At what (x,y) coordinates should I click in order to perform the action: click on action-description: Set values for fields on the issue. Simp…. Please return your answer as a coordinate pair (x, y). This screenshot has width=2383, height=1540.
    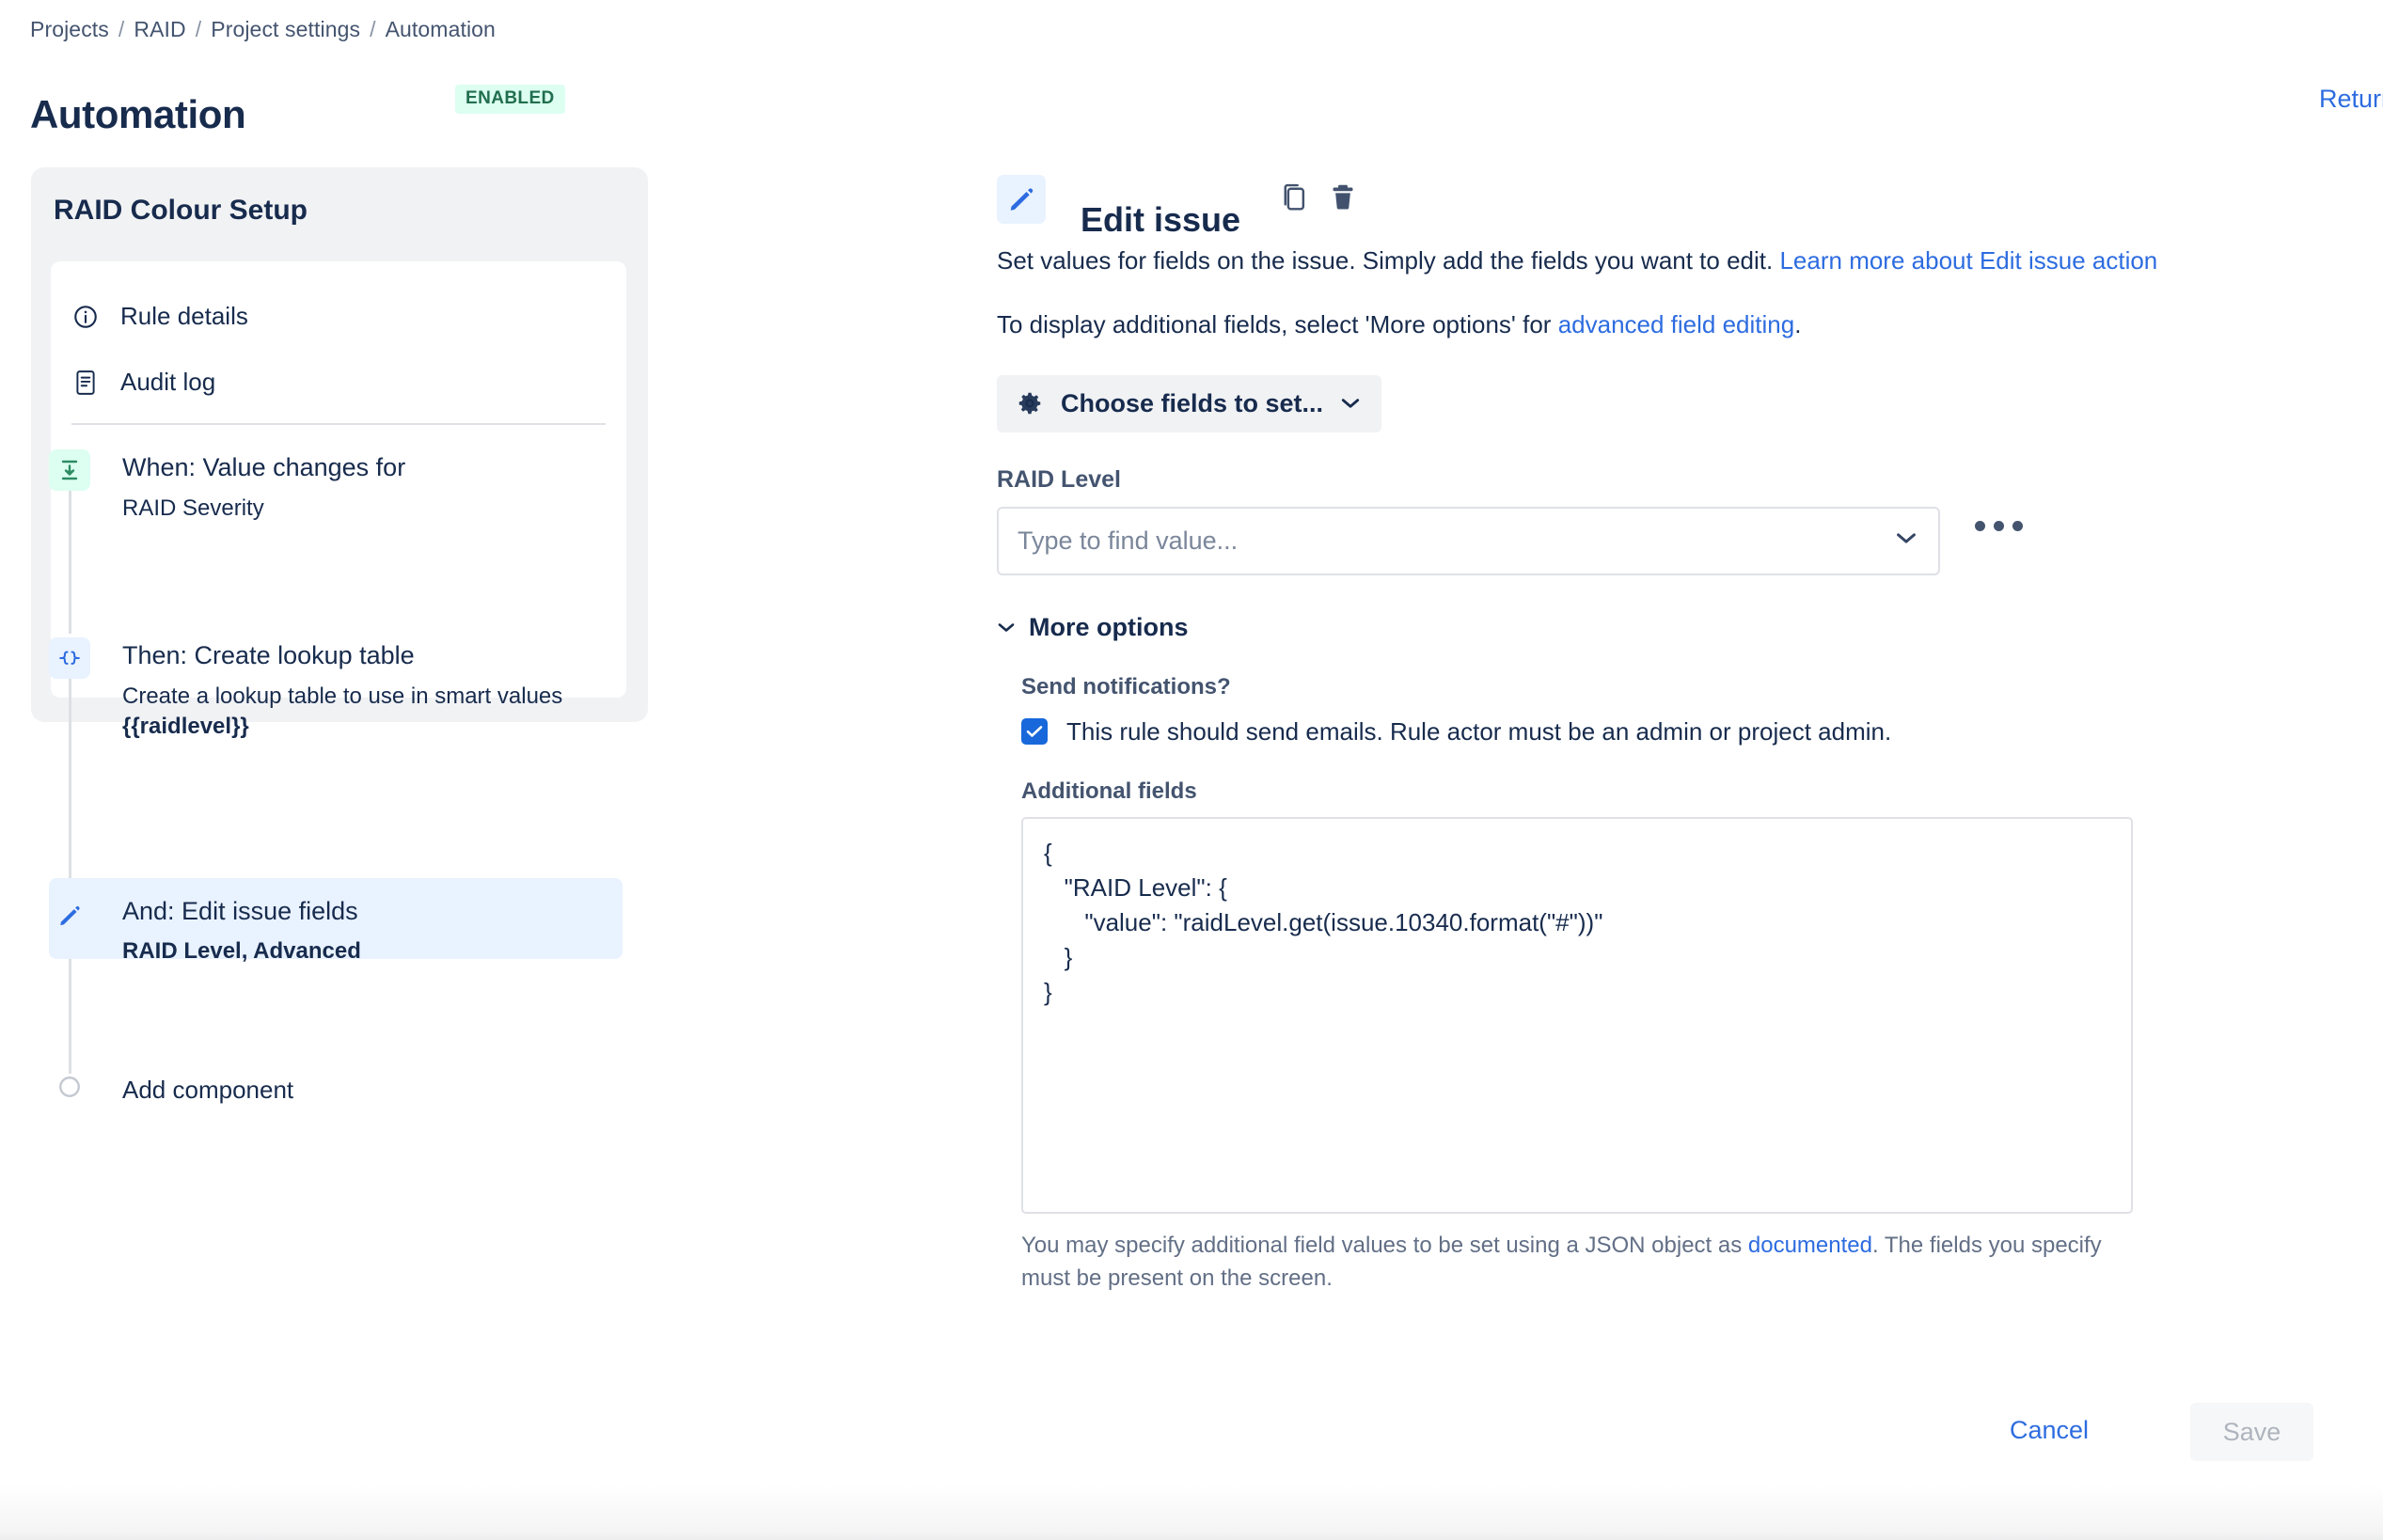
    Looking at the image, I should click on (1591, 261).